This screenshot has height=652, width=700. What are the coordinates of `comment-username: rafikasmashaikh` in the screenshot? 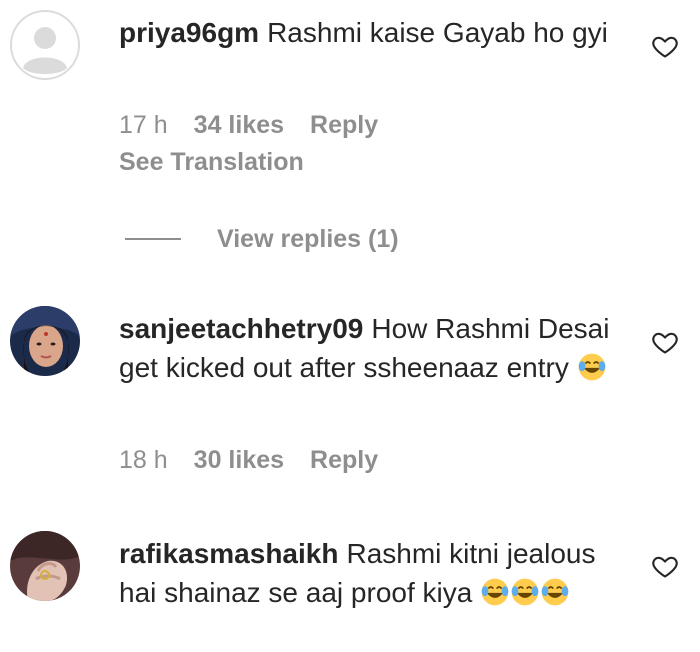 It's located at (228, 553).